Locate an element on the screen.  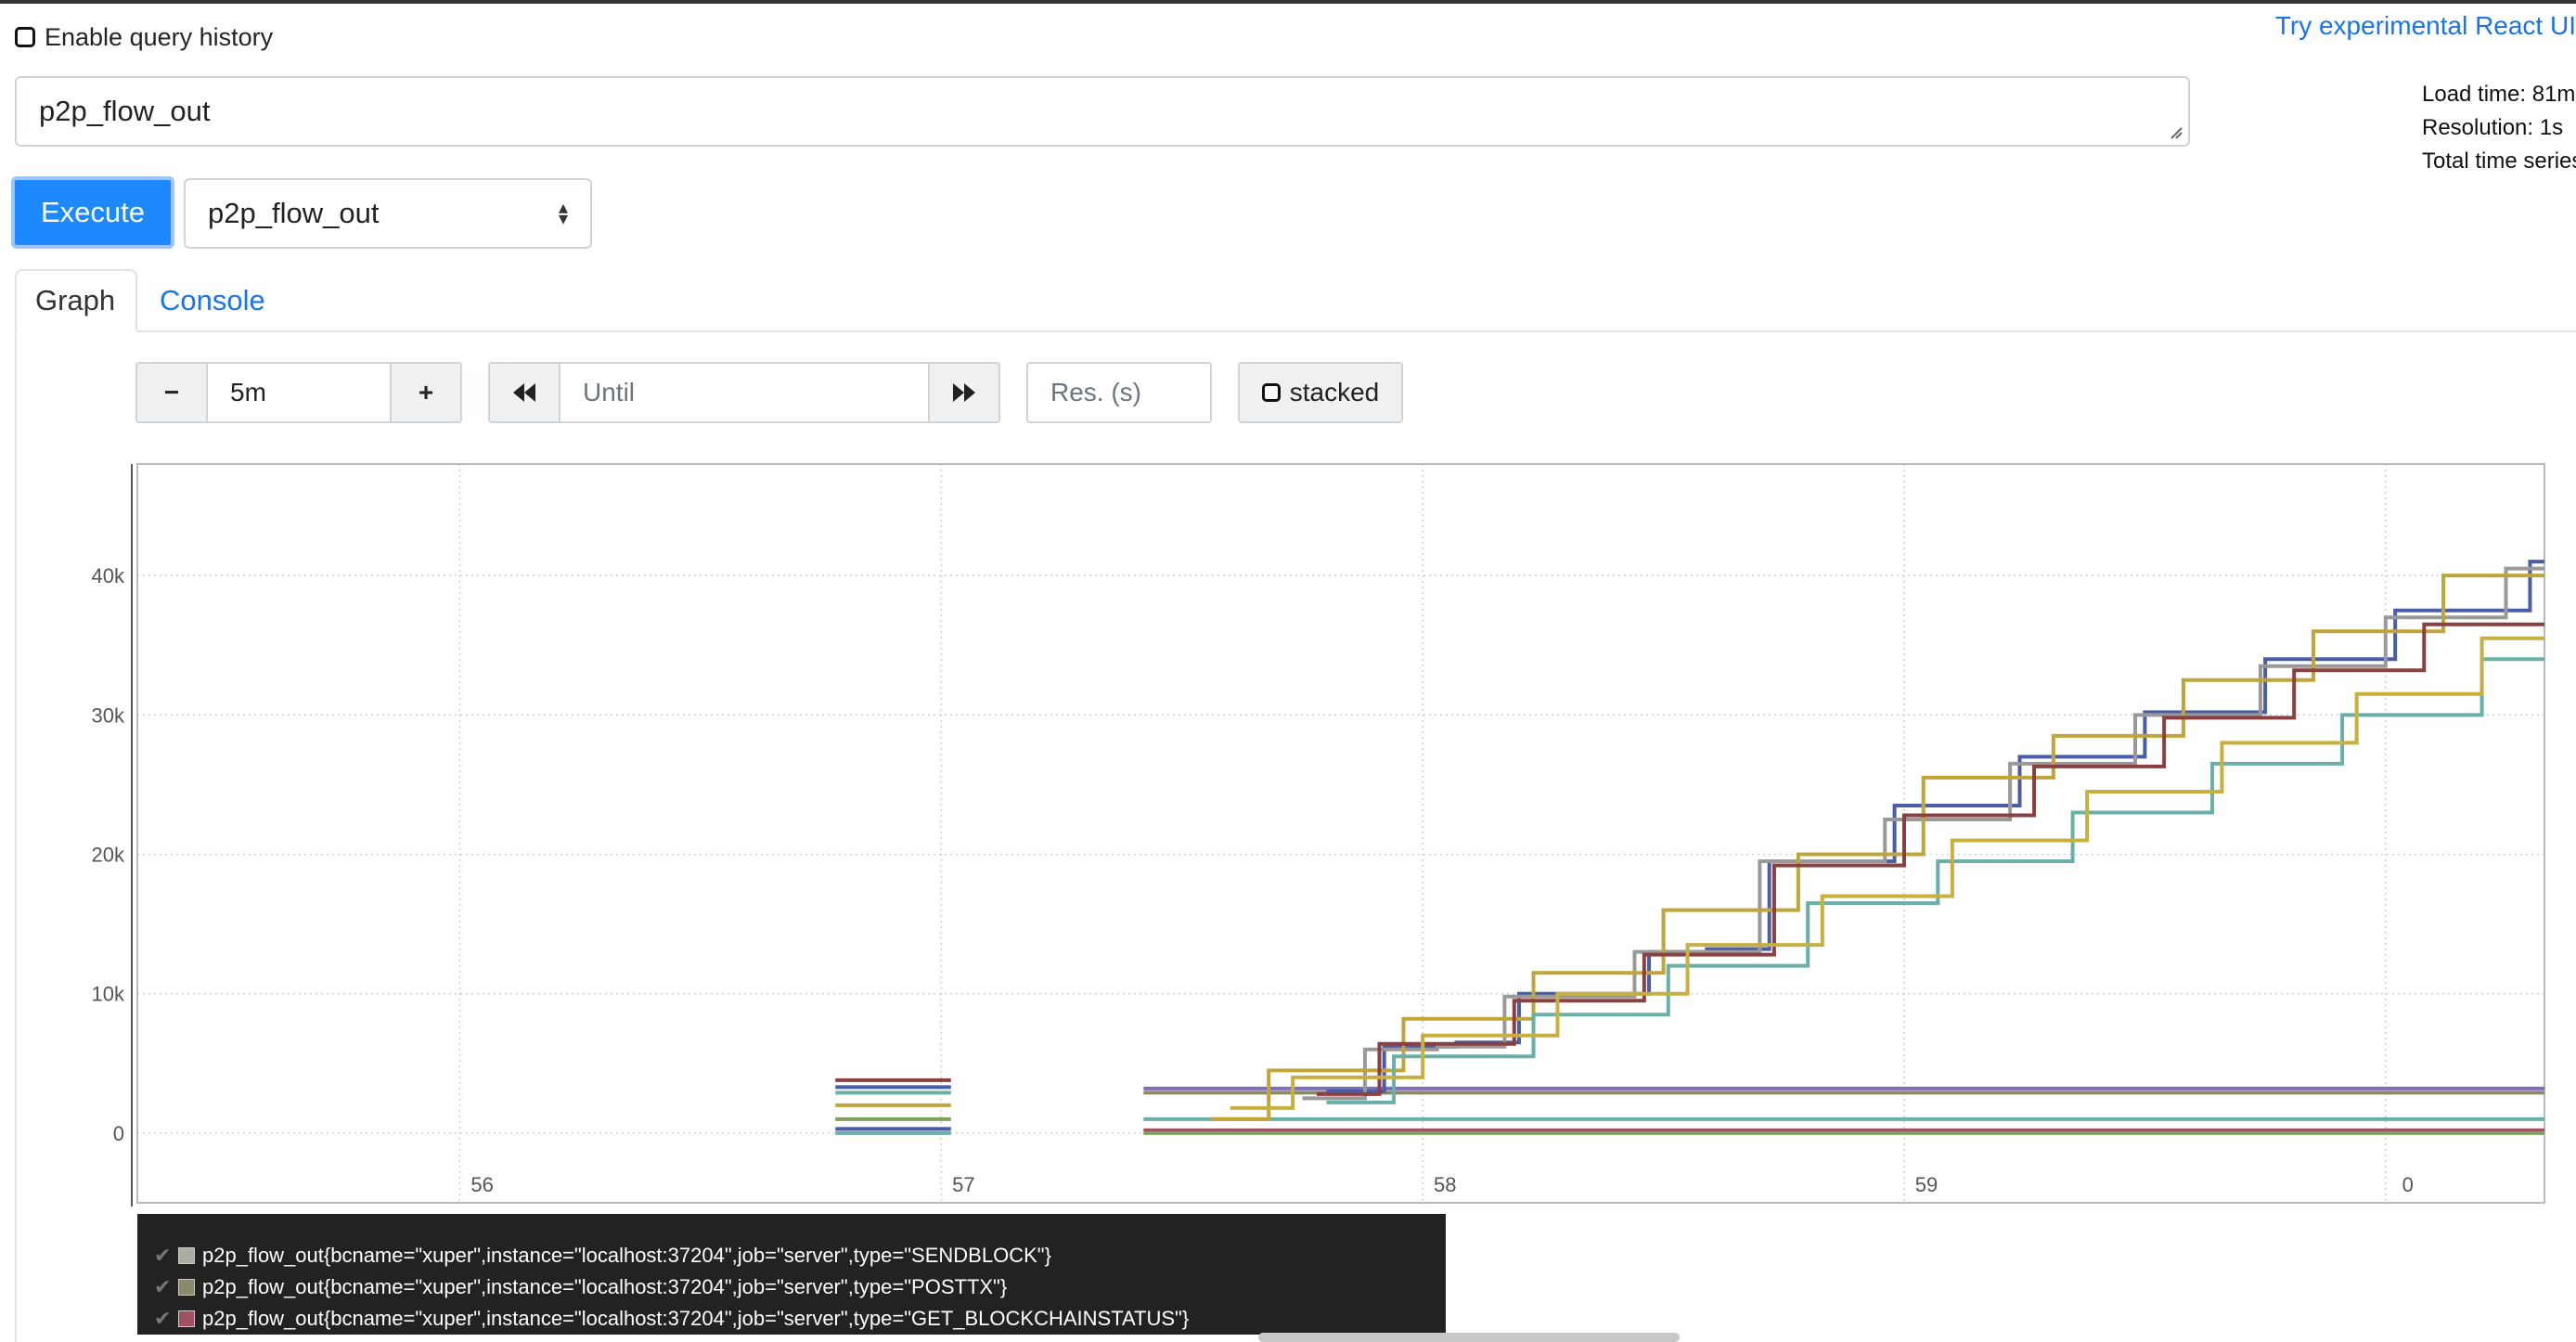
y-tick-label: 20k is located at coordinates (108, 856).